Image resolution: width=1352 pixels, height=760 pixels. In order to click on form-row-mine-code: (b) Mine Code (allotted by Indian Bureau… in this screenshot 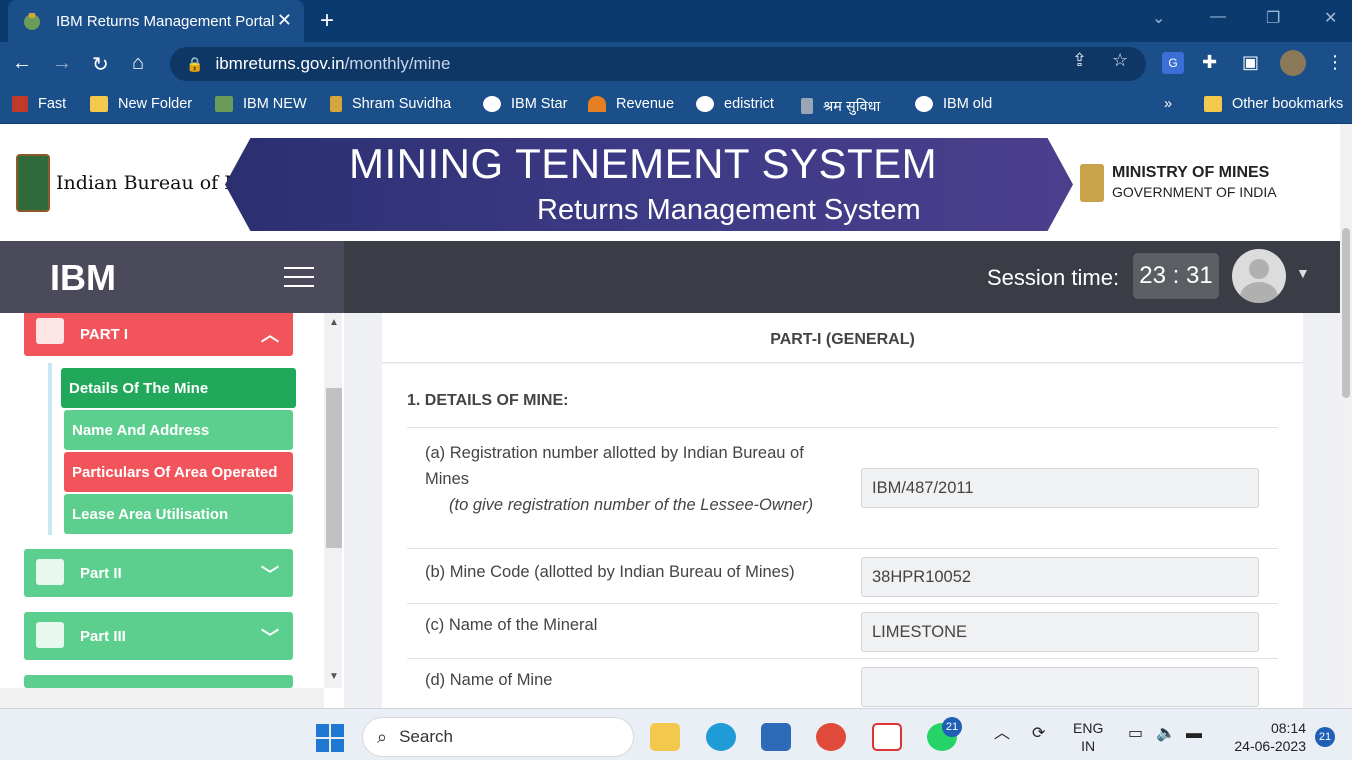, I will do `click(842, 575)`.